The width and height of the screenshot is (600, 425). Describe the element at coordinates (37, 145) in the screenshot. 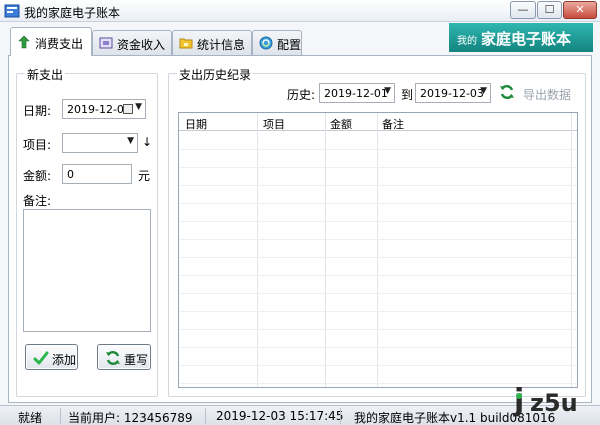

I see `item-label: 项目:` at that location.